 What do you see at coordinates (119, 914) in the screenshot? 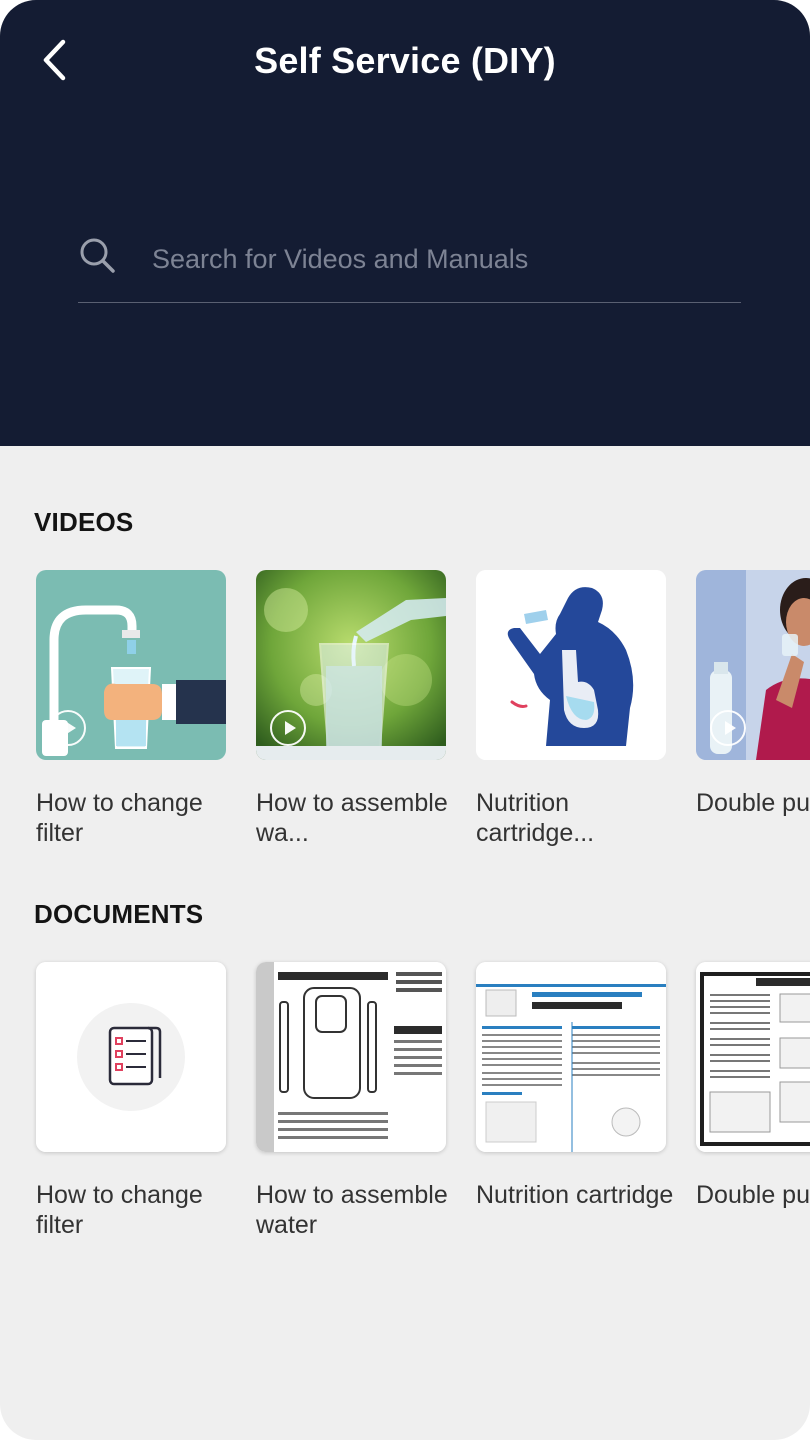
I see `documents-section-title: DOCUMENTS` at bounding box center [119, 914].